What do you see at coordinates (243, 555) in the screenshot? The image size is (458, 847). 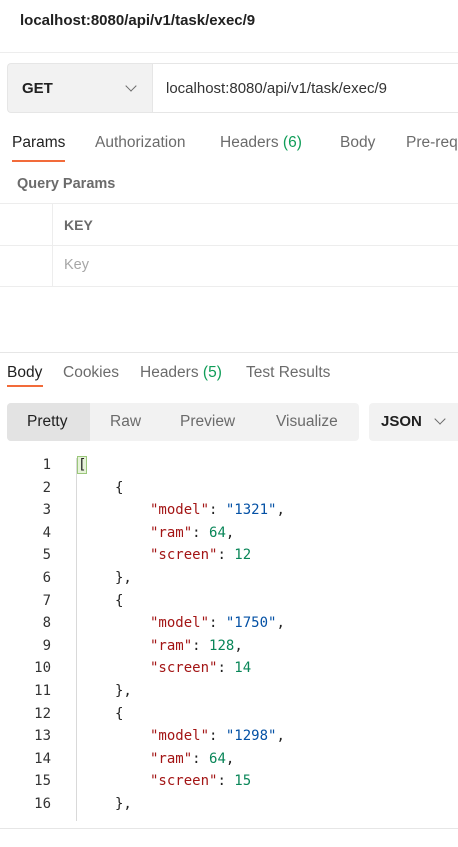 I see `code-token: 12` at bounding box center [243, 555].